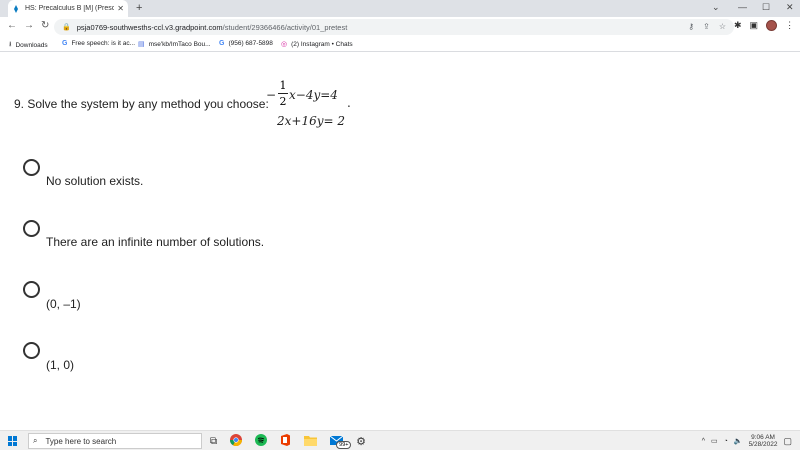 This screenshot has width=800, height=450. Describe the element at coordinates (754, 25) in the screenshot. I see `sidepanel-icon: ▣` at that location.